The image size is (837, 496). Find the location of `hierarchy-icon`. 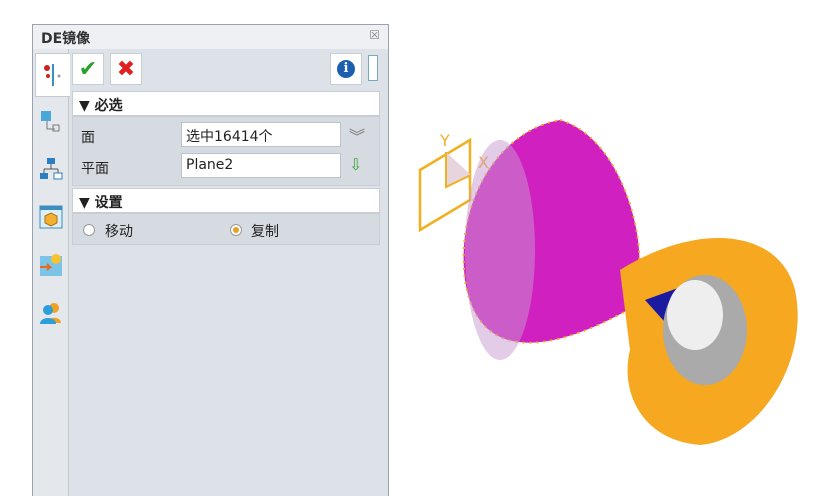

hierarchy-icon is located at coordinates (51, 169).